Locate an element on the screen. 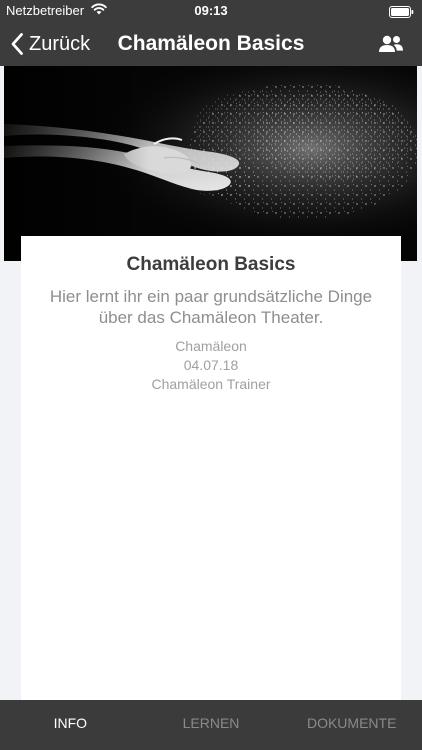 This screenshot has width=422, height=750. status-bar: Netzbetreiber 09:13 is located at coordinates (211, 11).